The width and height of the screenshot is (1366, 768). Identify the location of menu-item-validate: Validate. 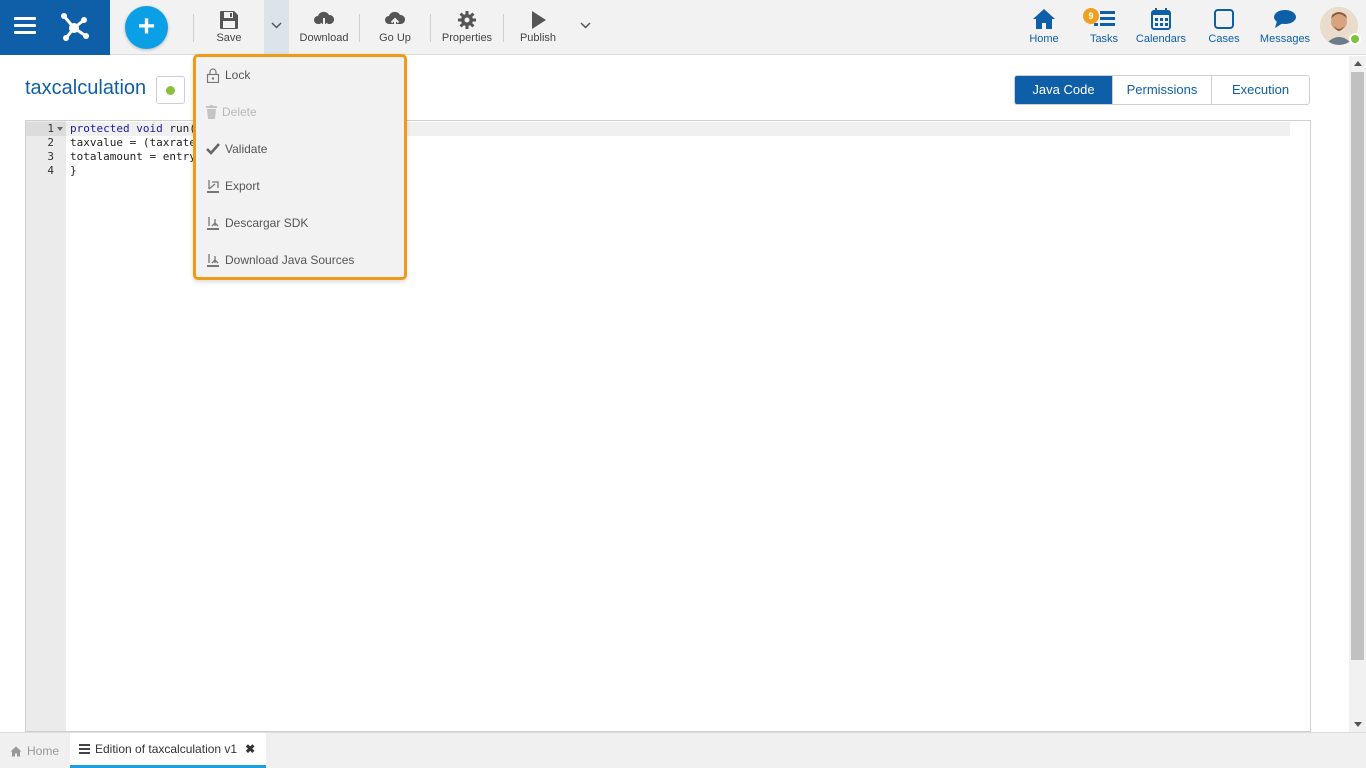
(236, 149).